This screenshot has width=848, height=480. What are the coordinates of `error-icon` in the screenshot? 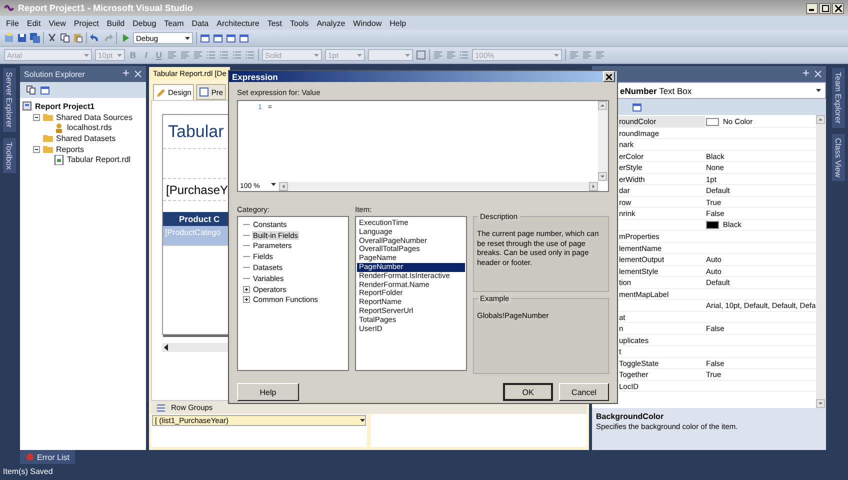 It's located at (30, 457).